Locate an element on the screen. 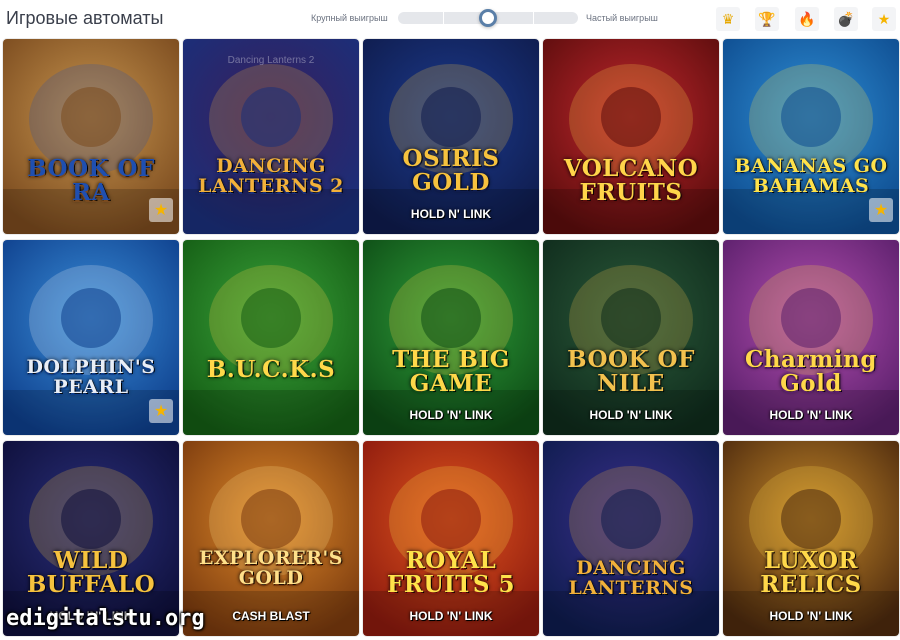 This screenshot has height=640, width=900. game-caption: Dancing Lanterns 2 is located at coordinates (271, 60).